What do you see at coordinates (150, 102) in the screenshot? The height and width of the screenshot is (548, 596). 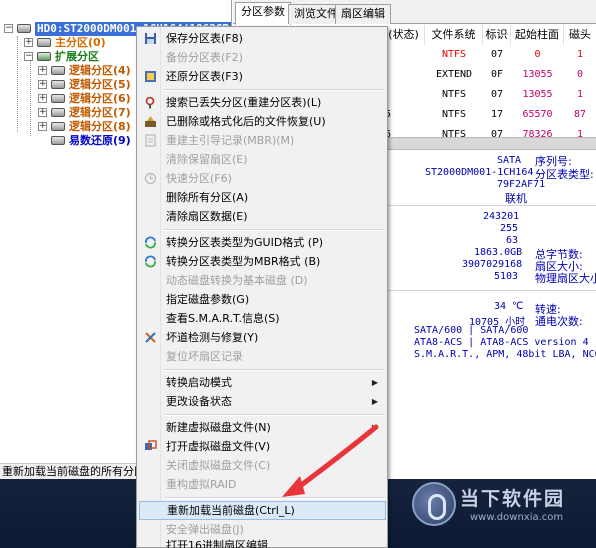 I see `search-icon` at bounding box center [150, 102].